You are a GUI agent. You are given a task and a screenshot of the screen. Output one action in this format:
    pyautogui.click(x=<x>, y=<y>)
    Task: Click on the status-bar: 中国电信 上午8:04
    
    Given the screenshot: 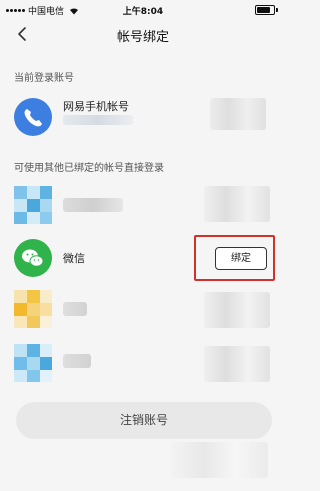 What is the action you would take?
    pyautogui.click(x=143, y=10)
    